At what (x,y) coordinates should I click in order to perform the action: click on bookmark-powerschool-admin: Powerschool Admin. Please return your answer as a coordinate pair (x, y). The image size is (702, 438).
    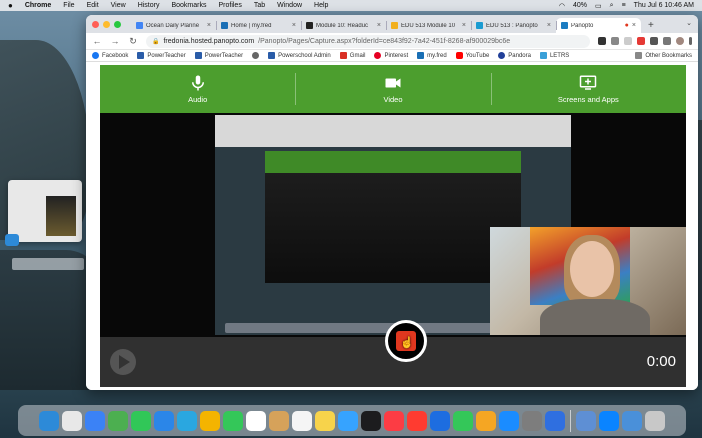
    Looking at the image, I should click on (299, 55).